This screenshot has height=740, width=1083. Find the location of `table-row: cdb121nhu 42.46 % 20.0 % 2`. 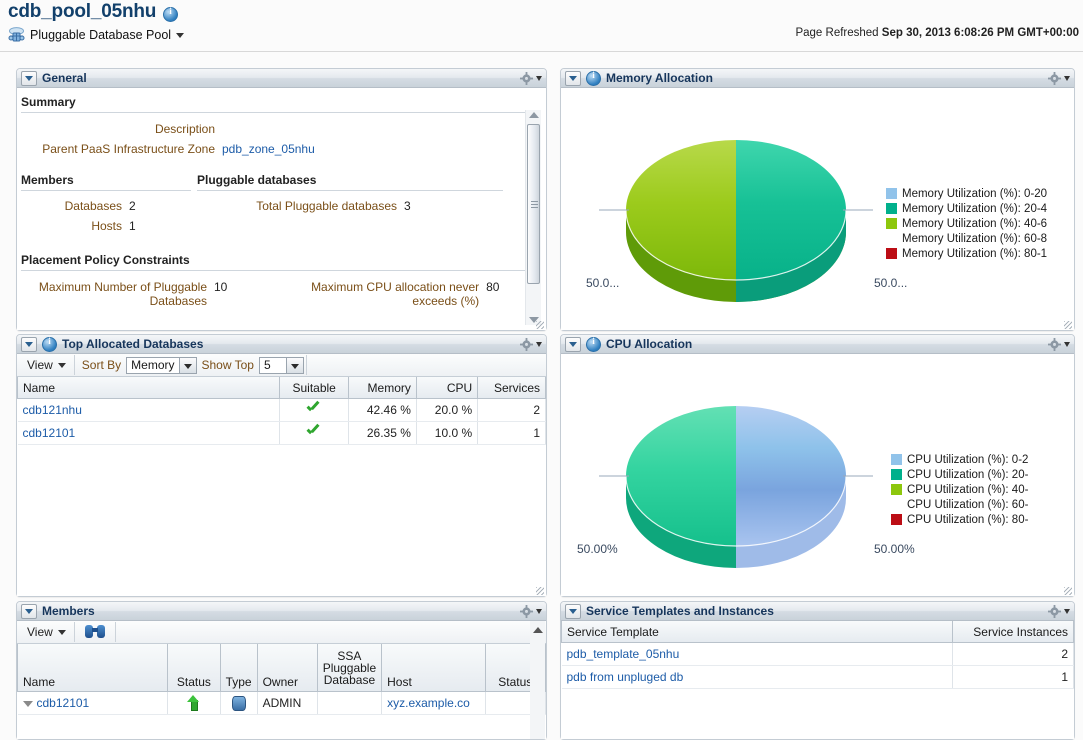

table-row: cdb121nhu 42.46 % 20.0 % 2 is located at coordinates (281, 410).